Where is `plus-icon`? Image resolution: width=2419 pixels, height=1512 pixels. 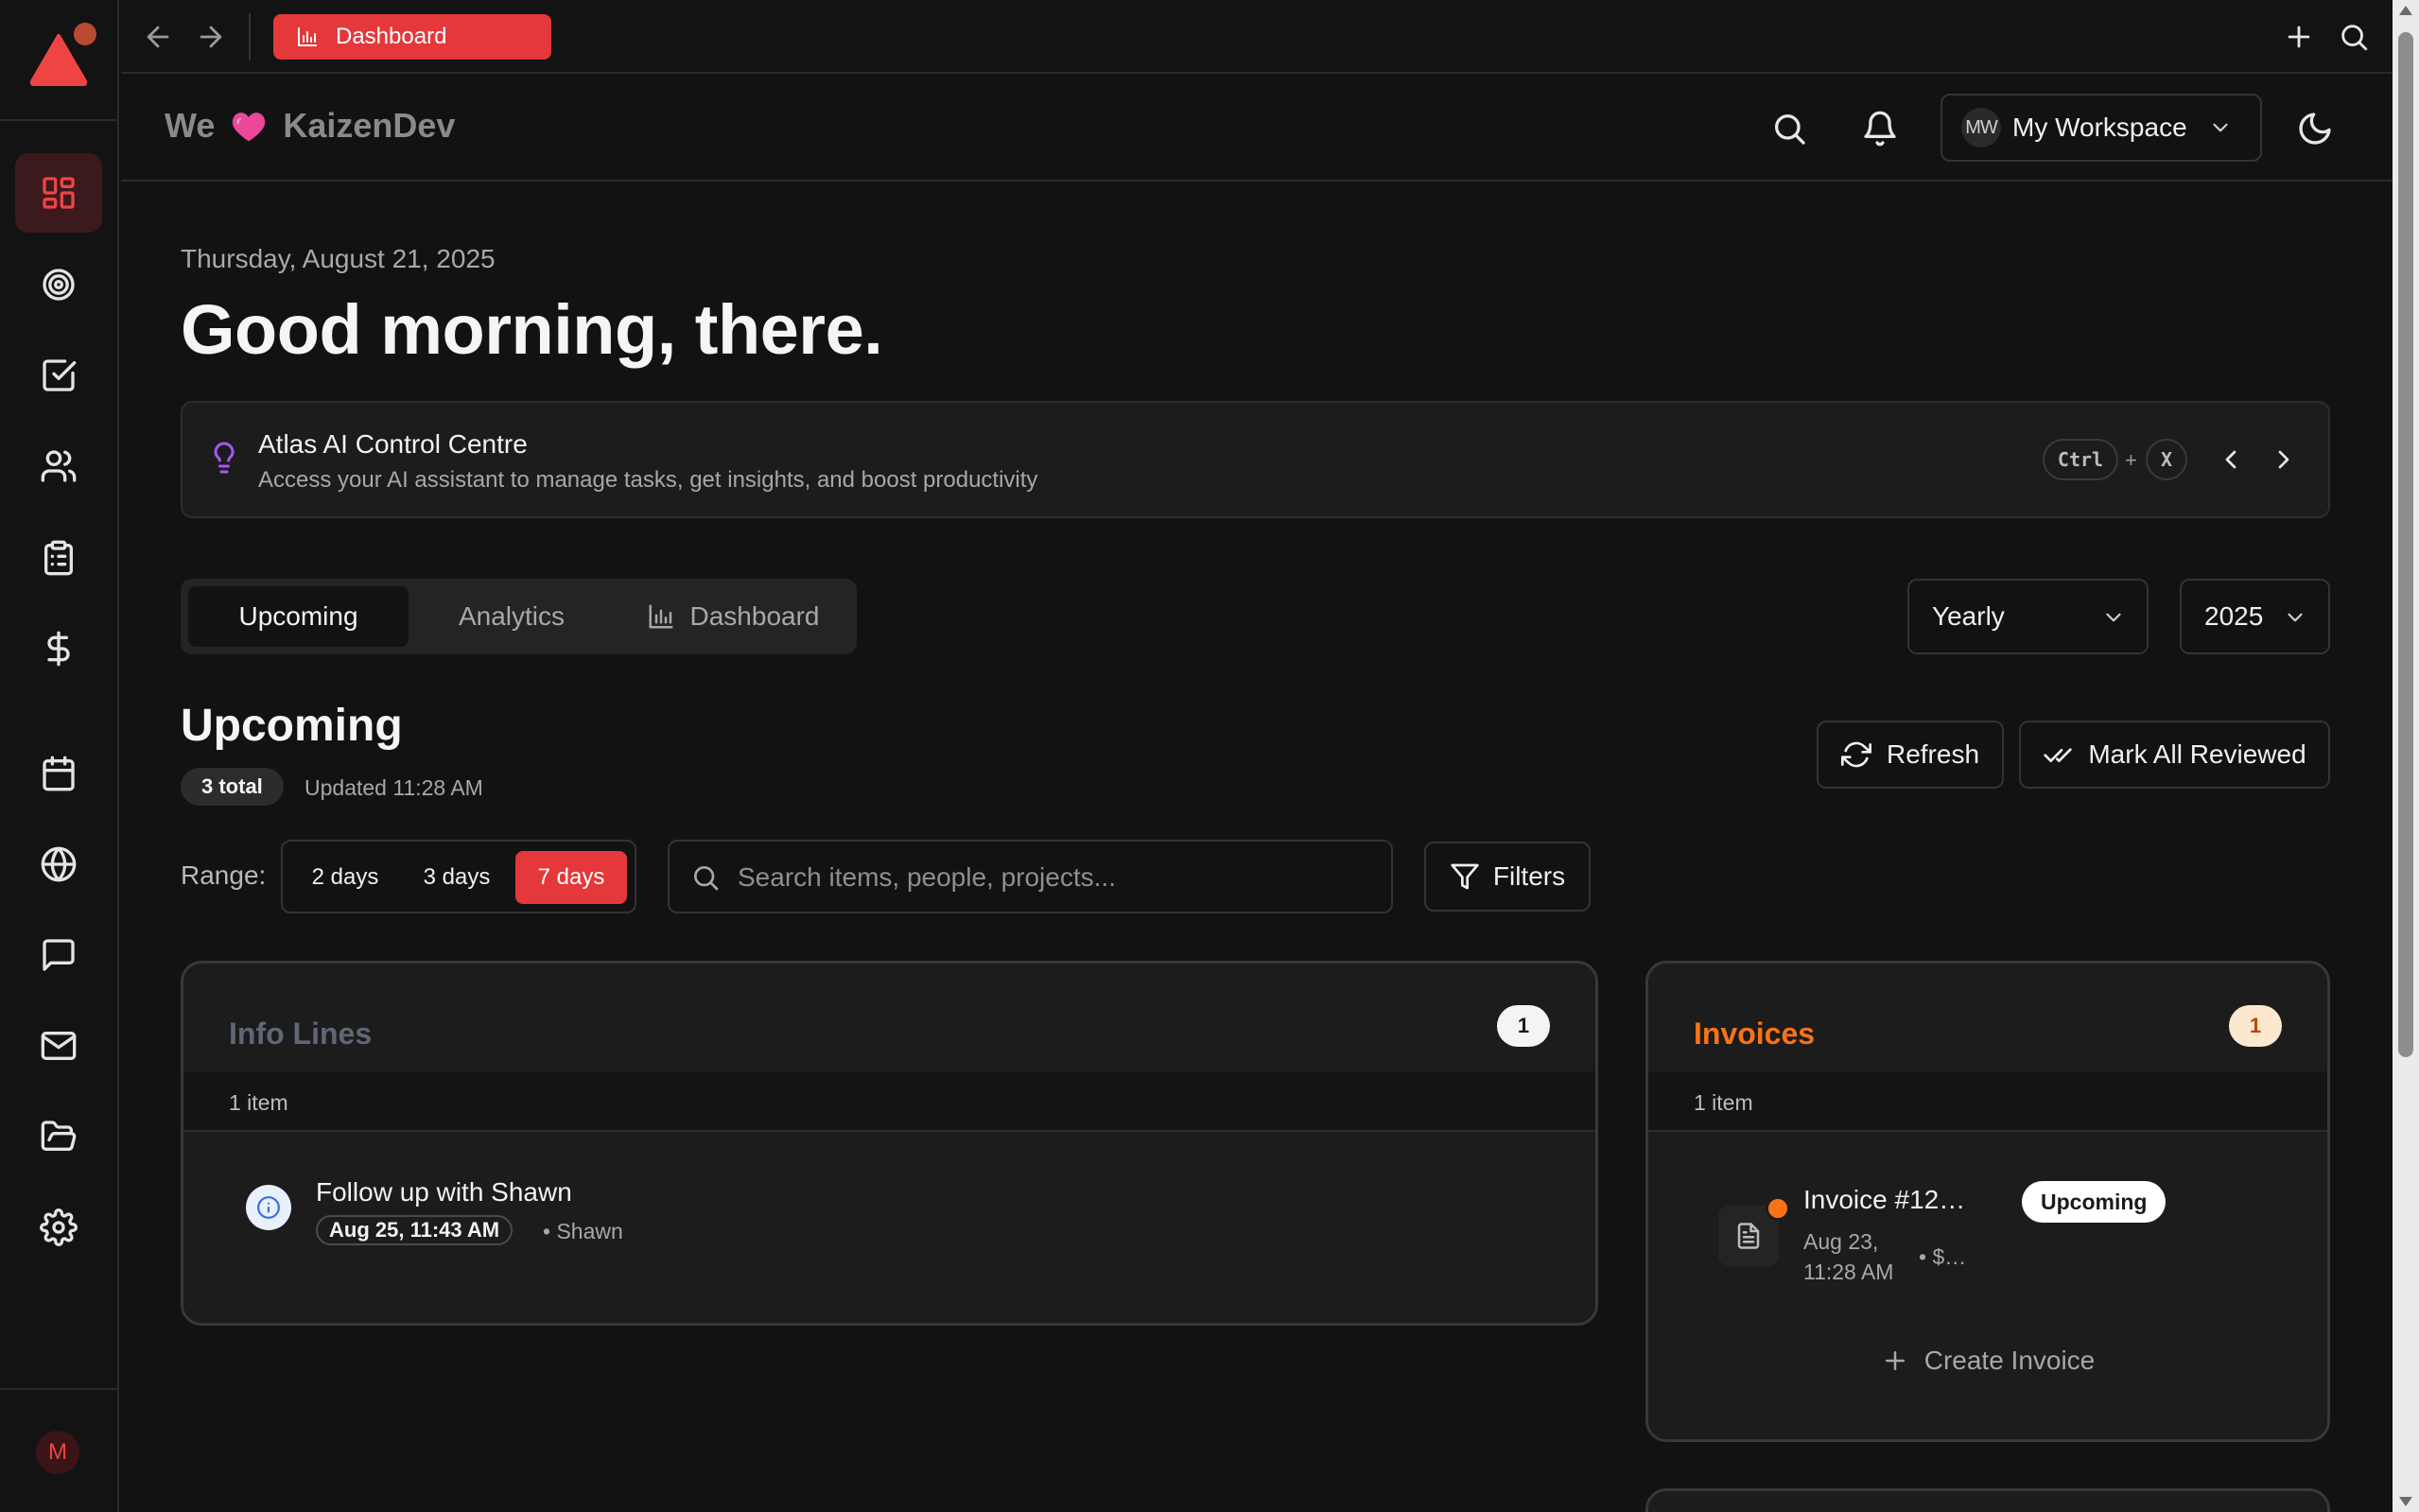 plus-icon is located at coordinates (2299, 37).